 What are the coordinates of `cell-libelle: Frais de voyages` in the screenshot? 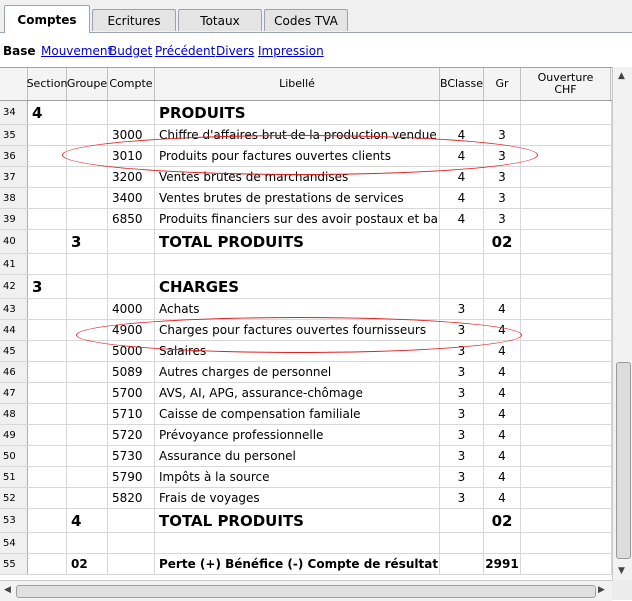 It's located at (297, 498).